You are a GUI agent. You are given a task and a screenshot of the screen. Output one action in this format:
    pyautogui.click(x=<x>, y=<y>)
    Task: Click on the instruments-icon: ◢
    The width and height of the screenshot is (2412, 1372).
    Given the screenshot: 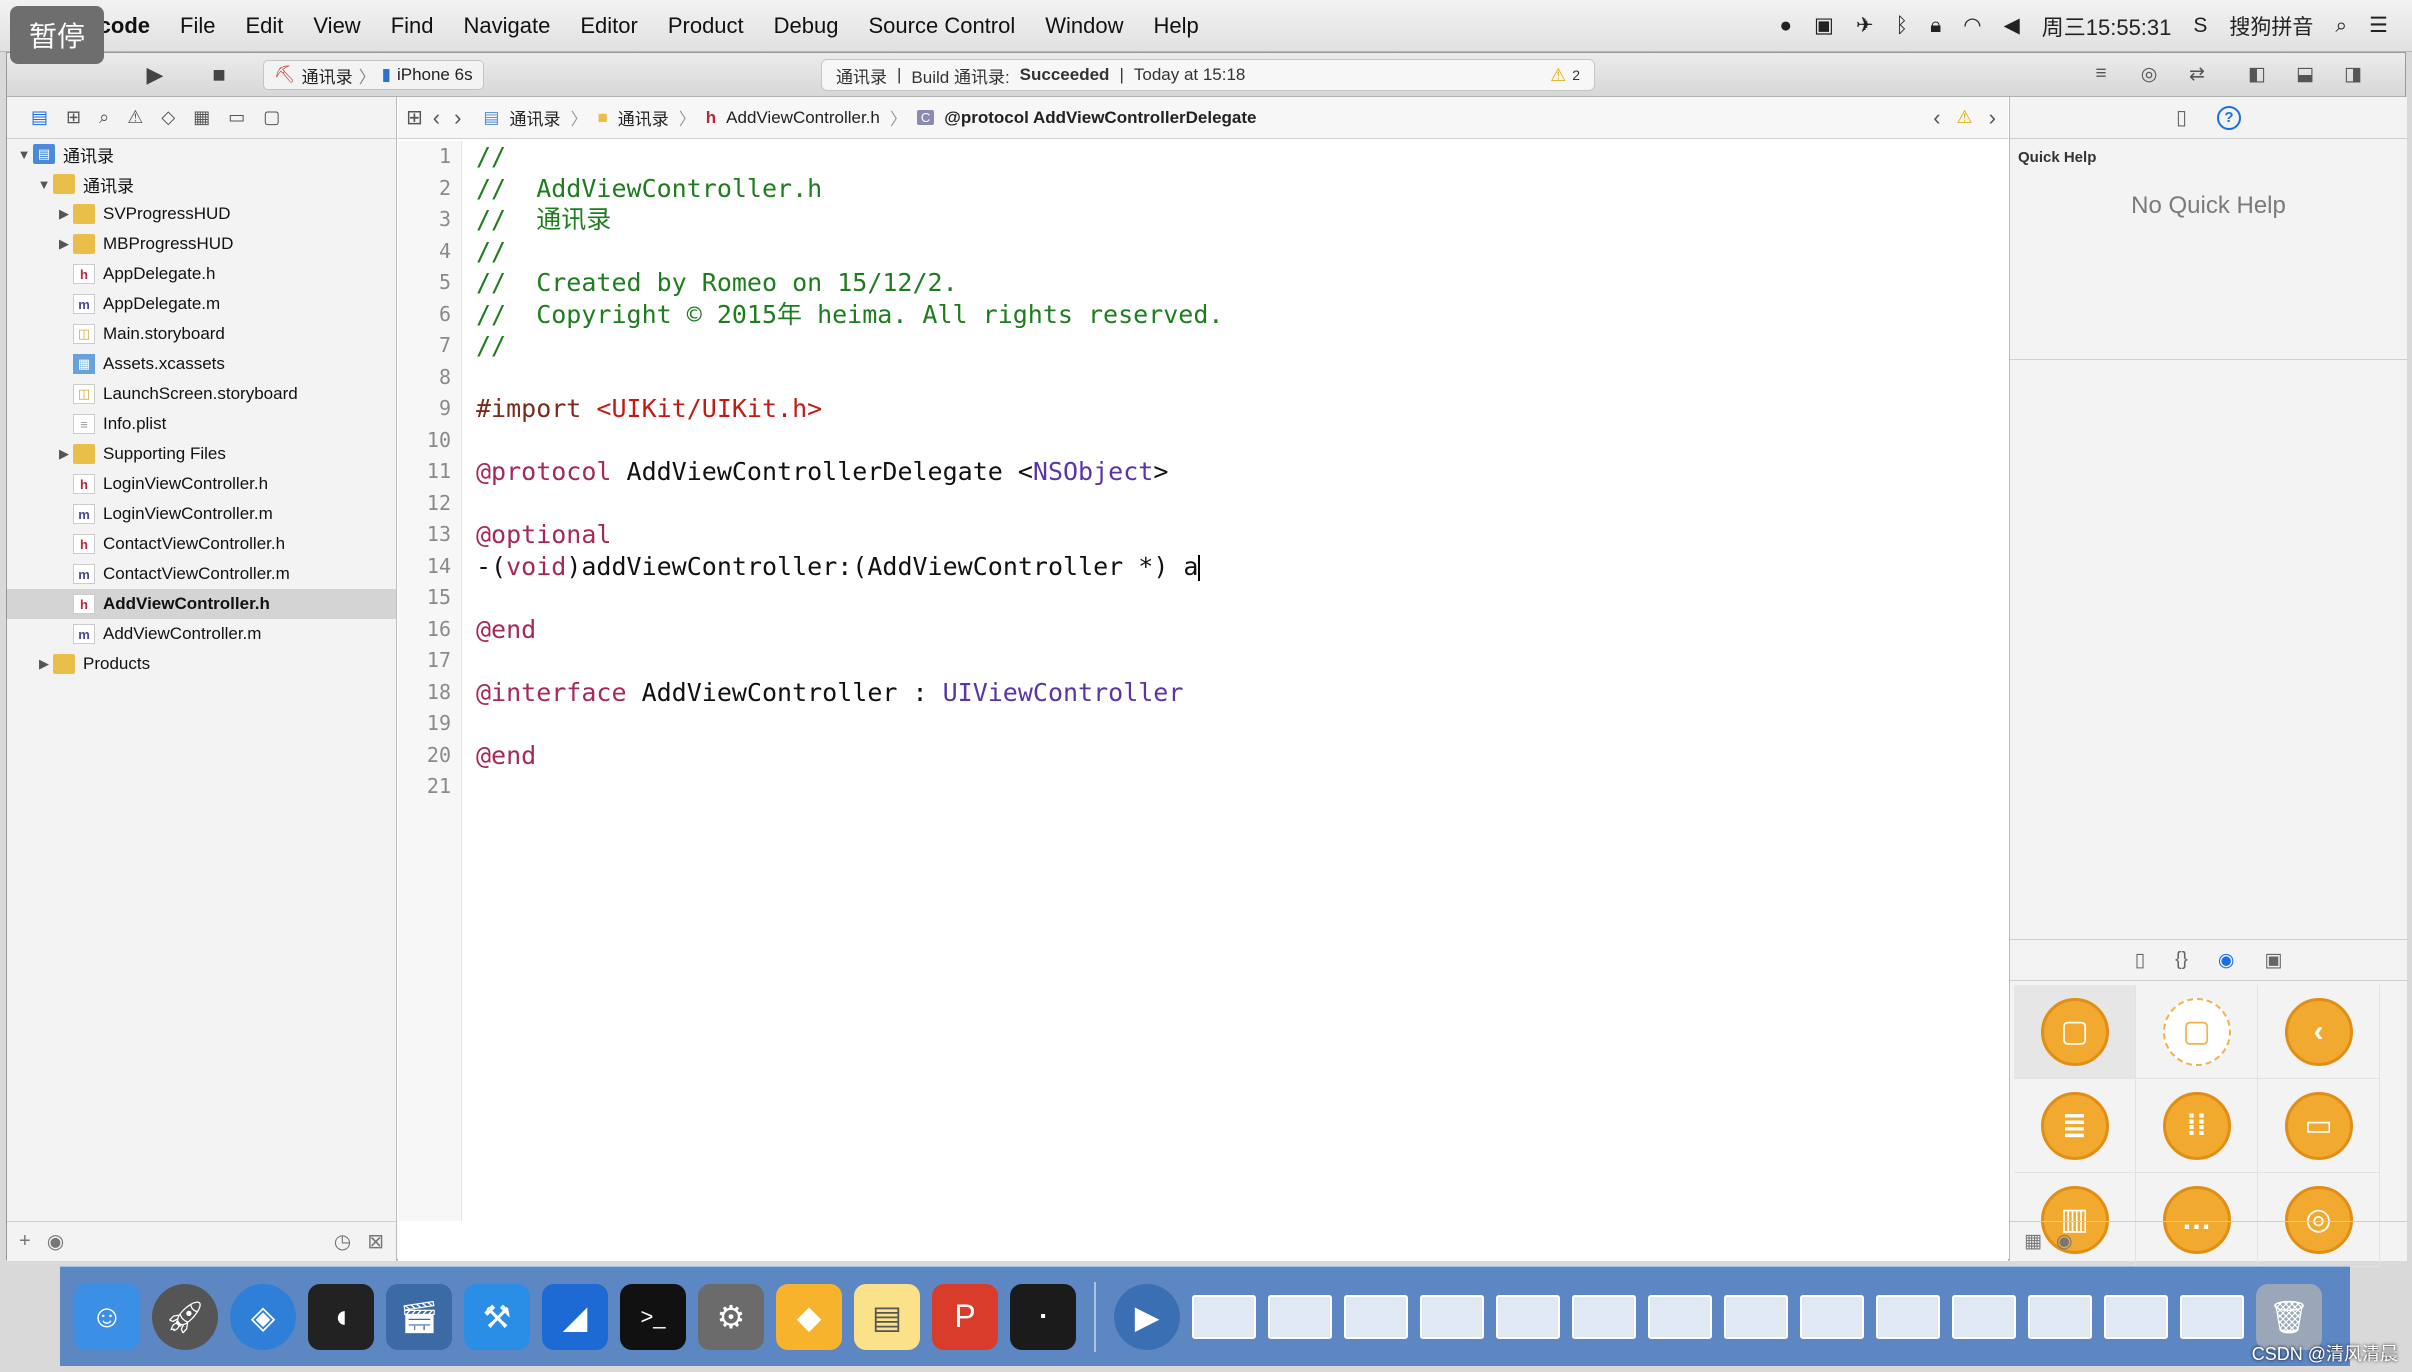 What is the action you would take?
    pyautogui.click(x=575, y=1316)
    